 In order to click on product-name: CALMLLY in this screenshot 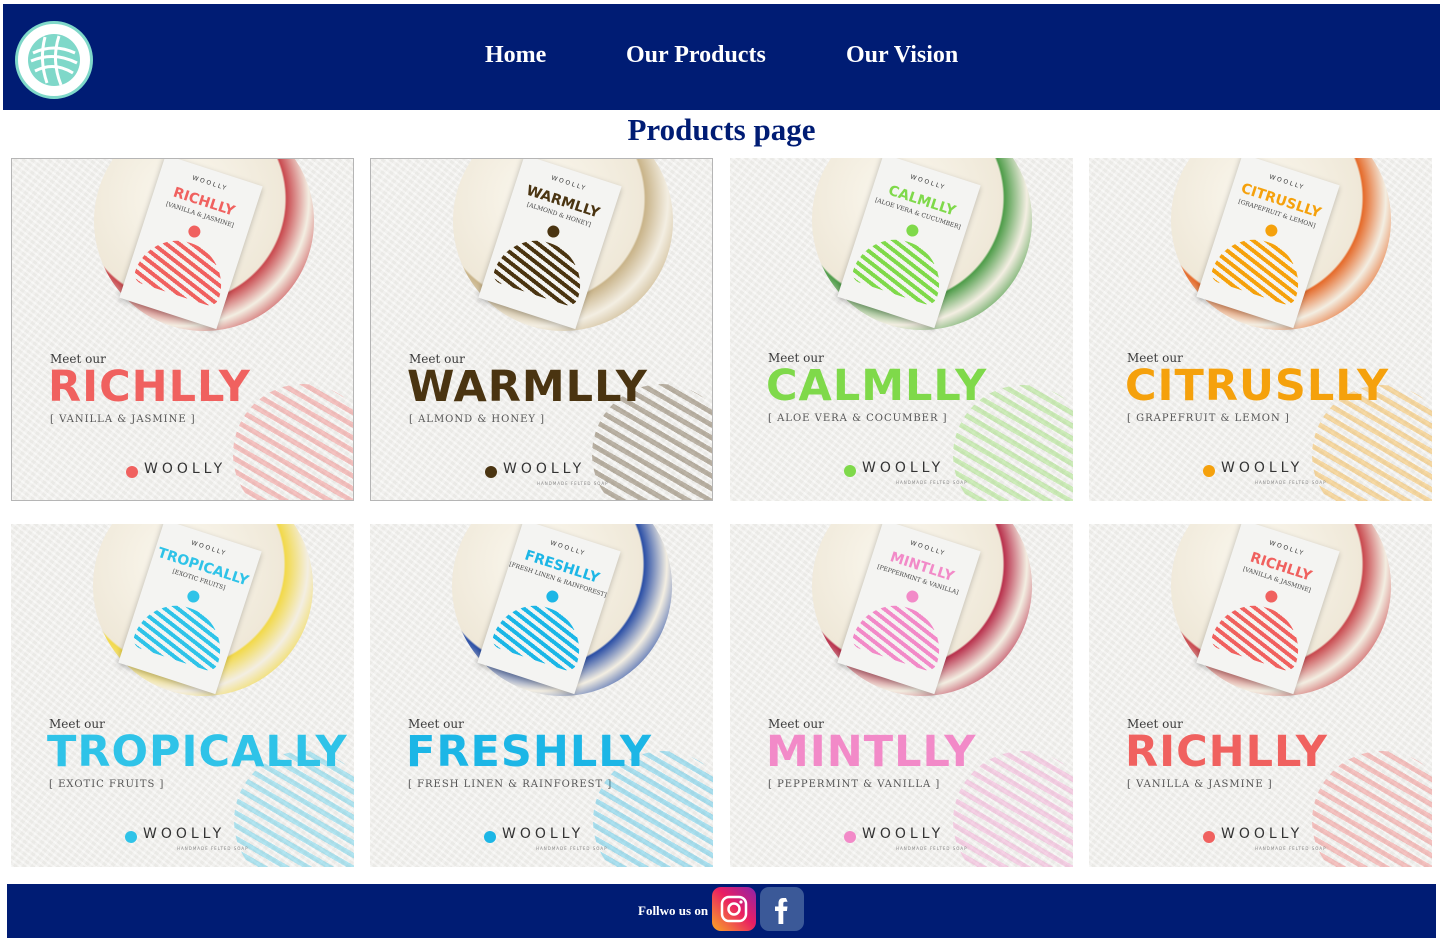, I will do `click(877, 386)`.